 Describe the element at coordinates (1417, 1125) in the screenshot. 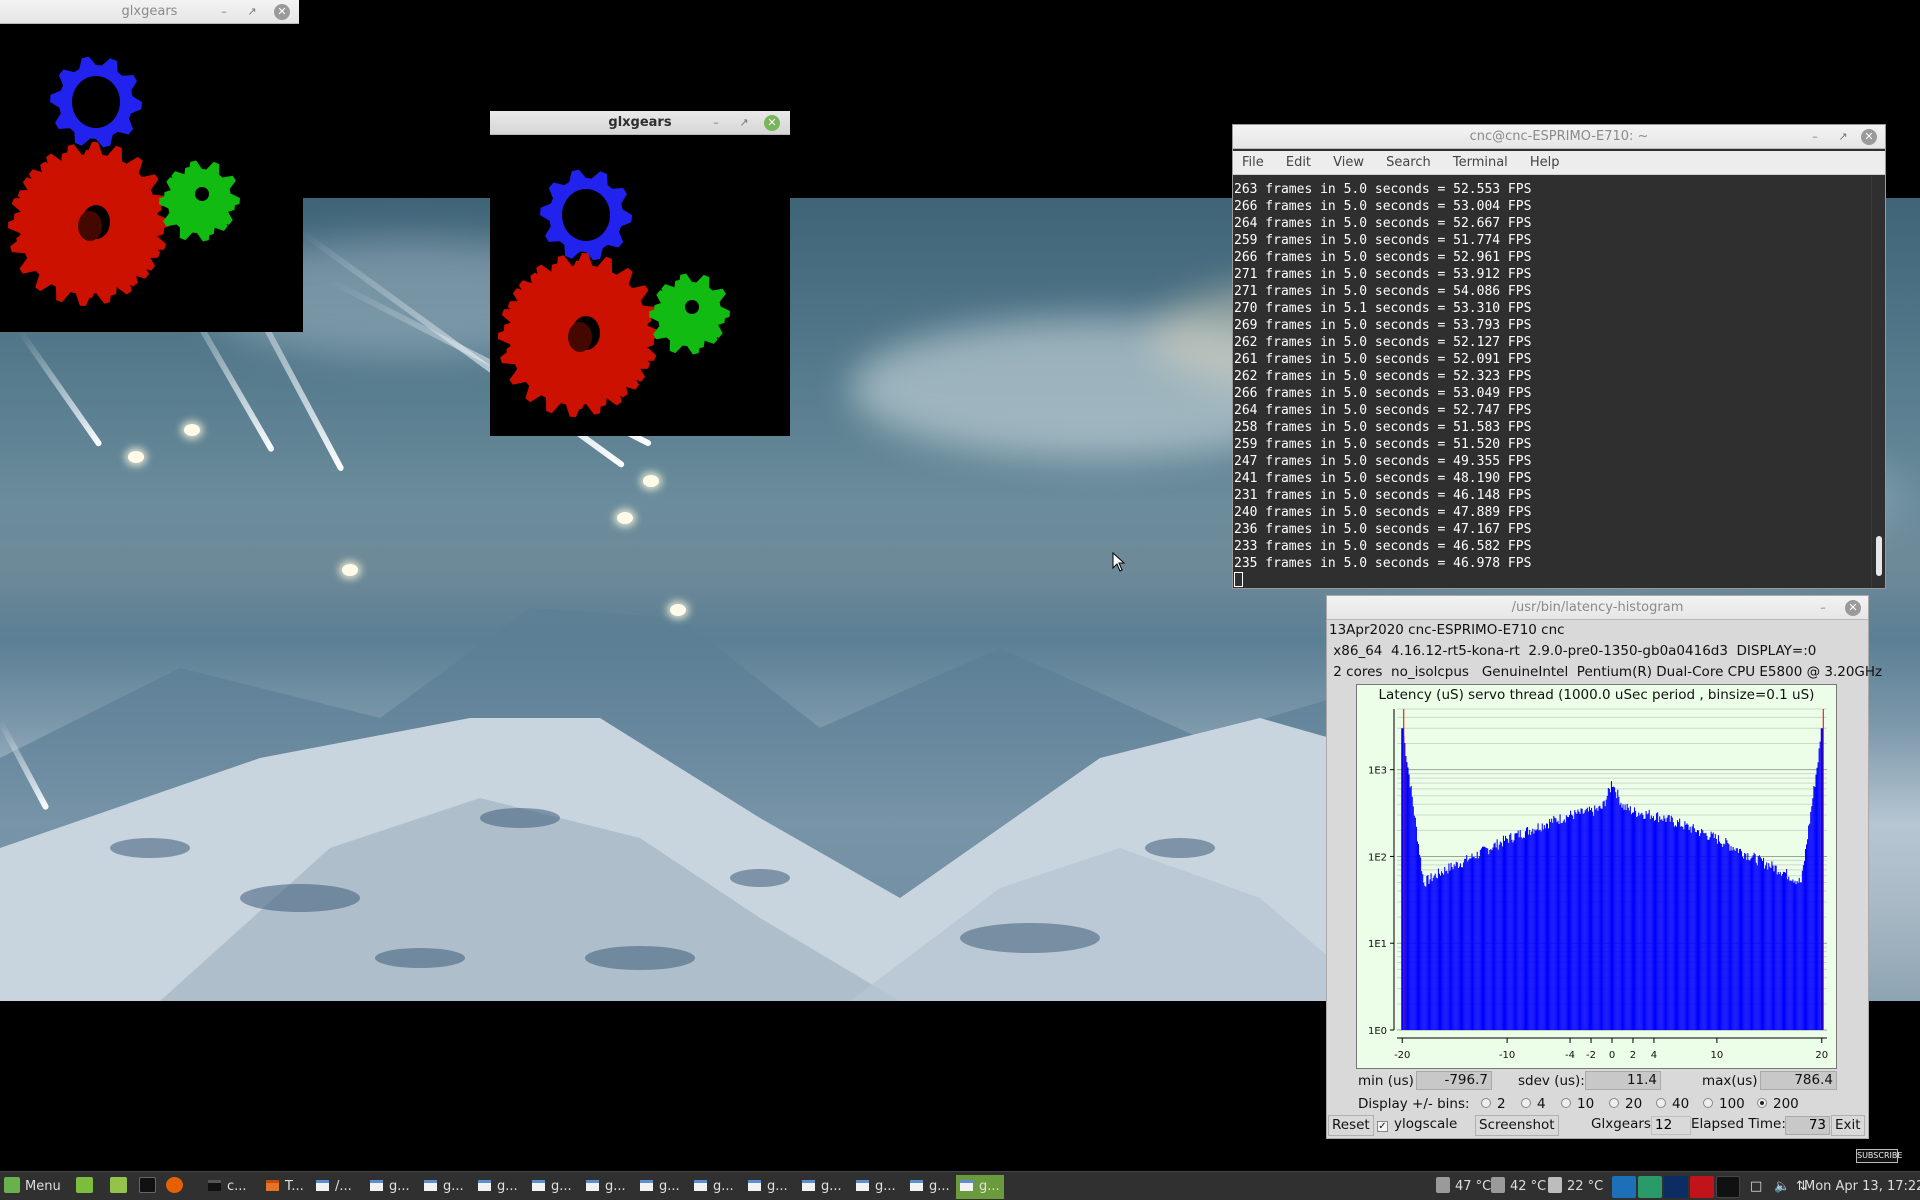

I see `ylogscale-checkbox: ✓ ylogscale` at that location.